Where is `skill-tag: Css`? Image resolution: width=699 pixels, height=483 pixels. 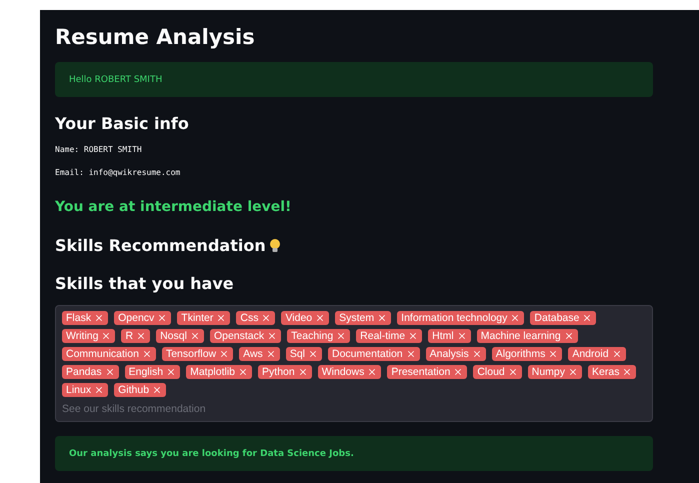 skill-tag: Css is located at coordinates (256, 318).